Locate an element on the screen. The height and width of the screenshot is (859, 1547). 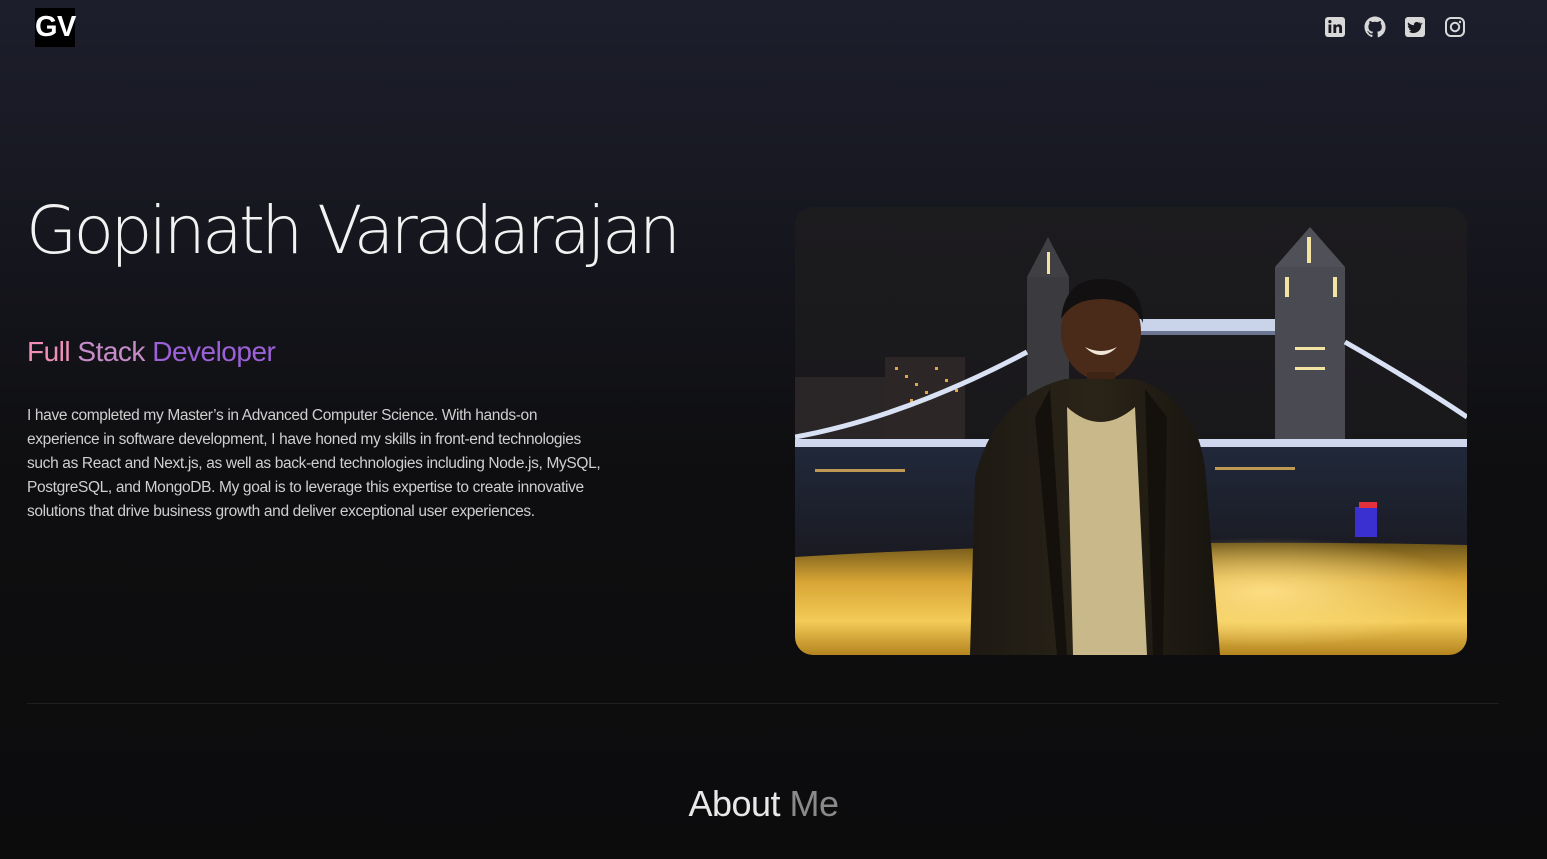
twitter-icon is located at coordinates (1415, 27).